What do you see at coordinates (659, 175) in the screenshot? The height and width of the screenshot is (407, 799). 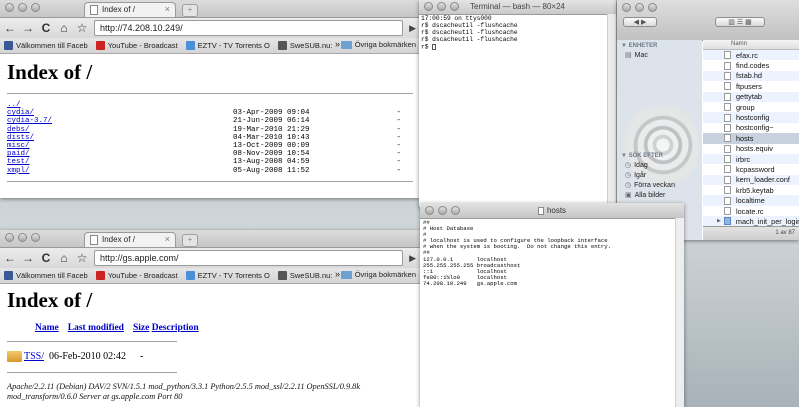 I see `sidebar-item-yesterday: ◷ Igår` at bounding box center [659, 175].